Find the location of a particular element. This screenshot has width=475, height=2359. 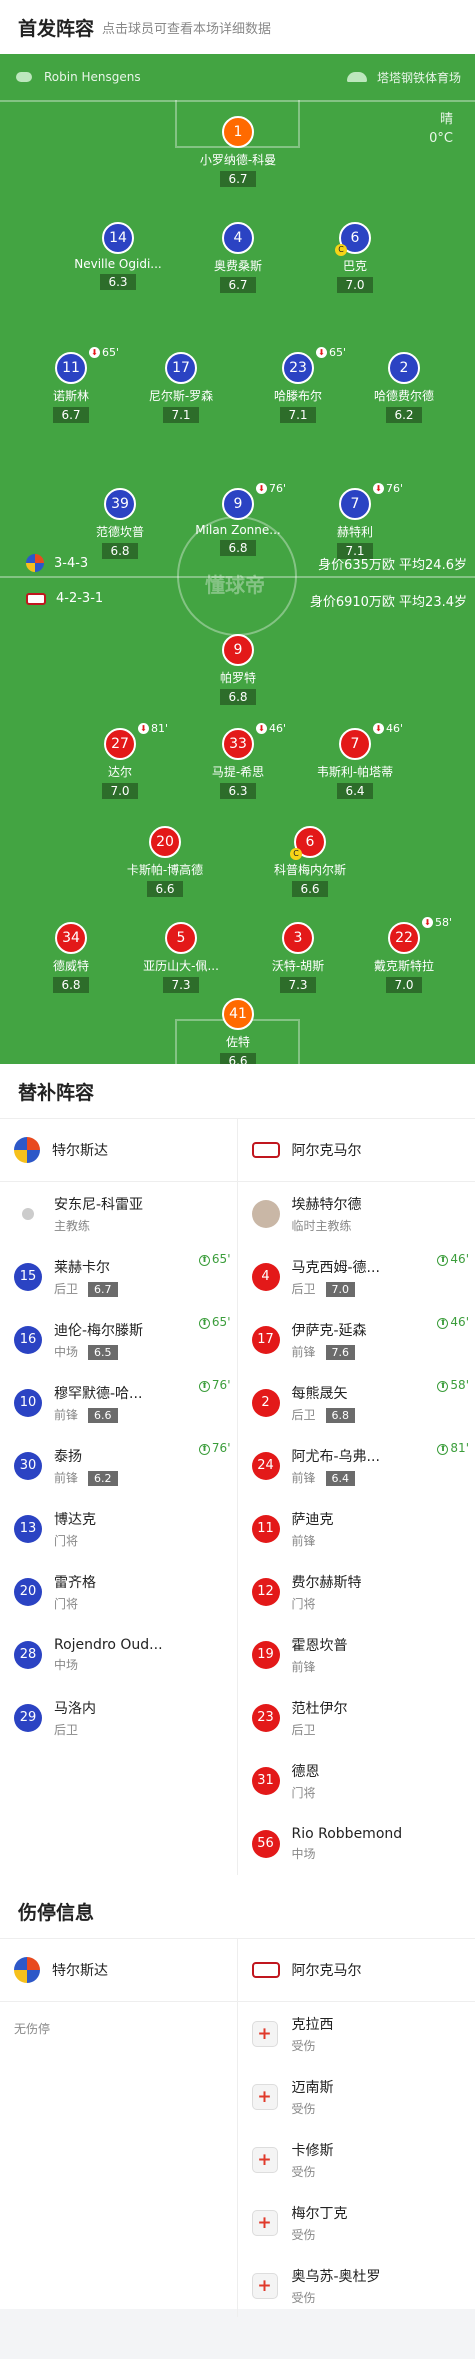

home-team-name: 特尔斯达 is located at coordinates (80, 1151).